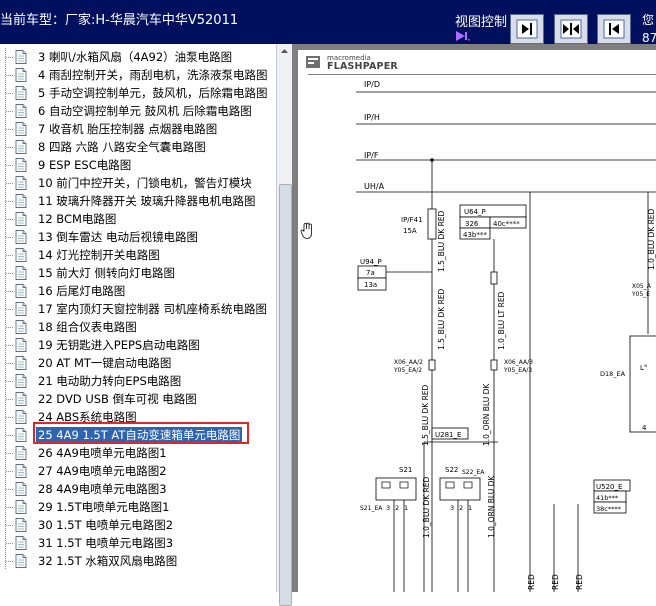 The height and width of the screenshot is (606, 656). I want to click on selection-highlight-box, so click(141, 433).